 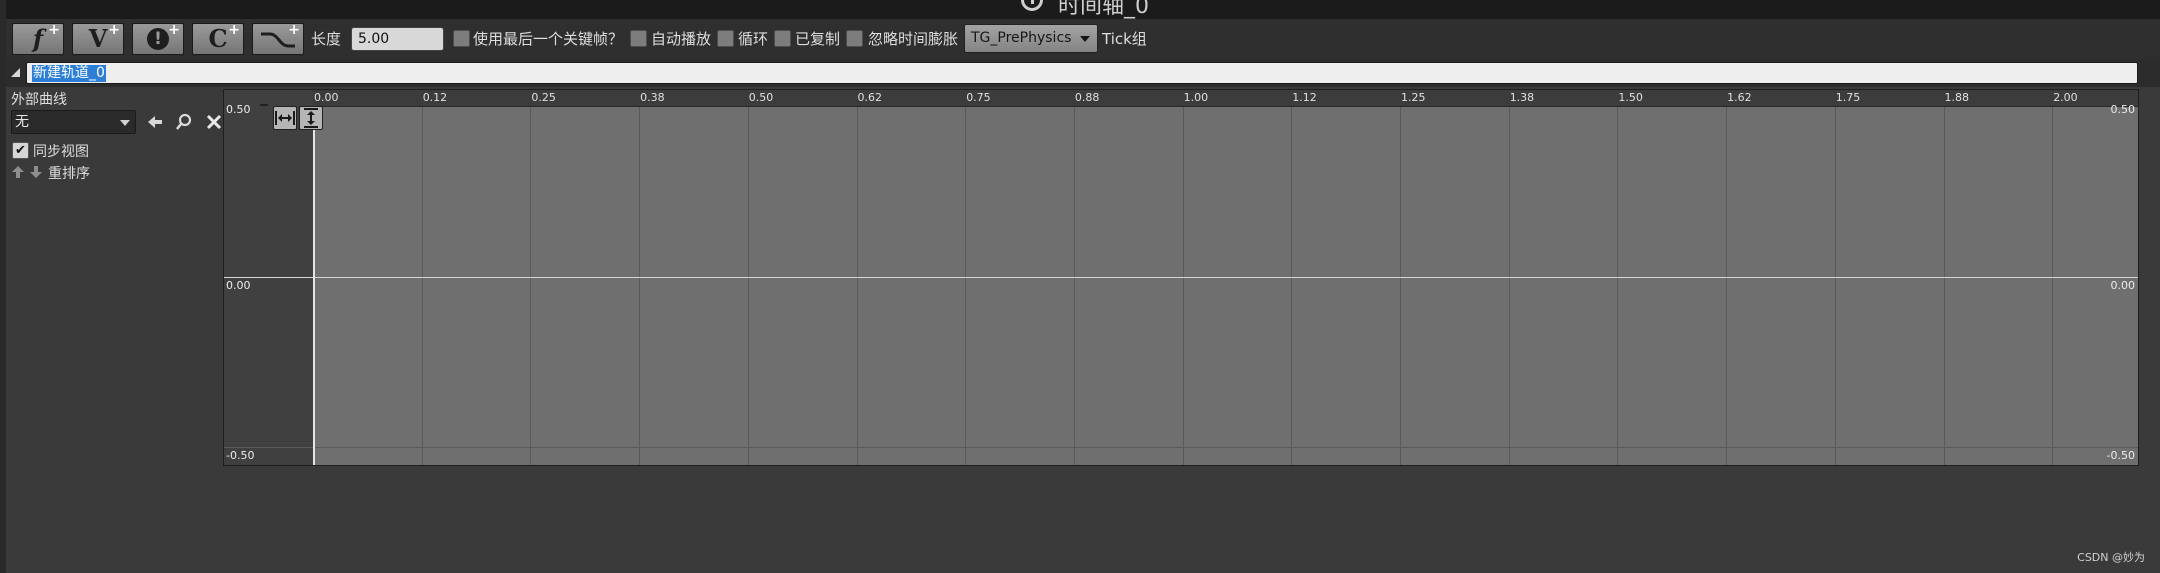 I want to click on float-track-icon: f, so click(x=38, y=38).